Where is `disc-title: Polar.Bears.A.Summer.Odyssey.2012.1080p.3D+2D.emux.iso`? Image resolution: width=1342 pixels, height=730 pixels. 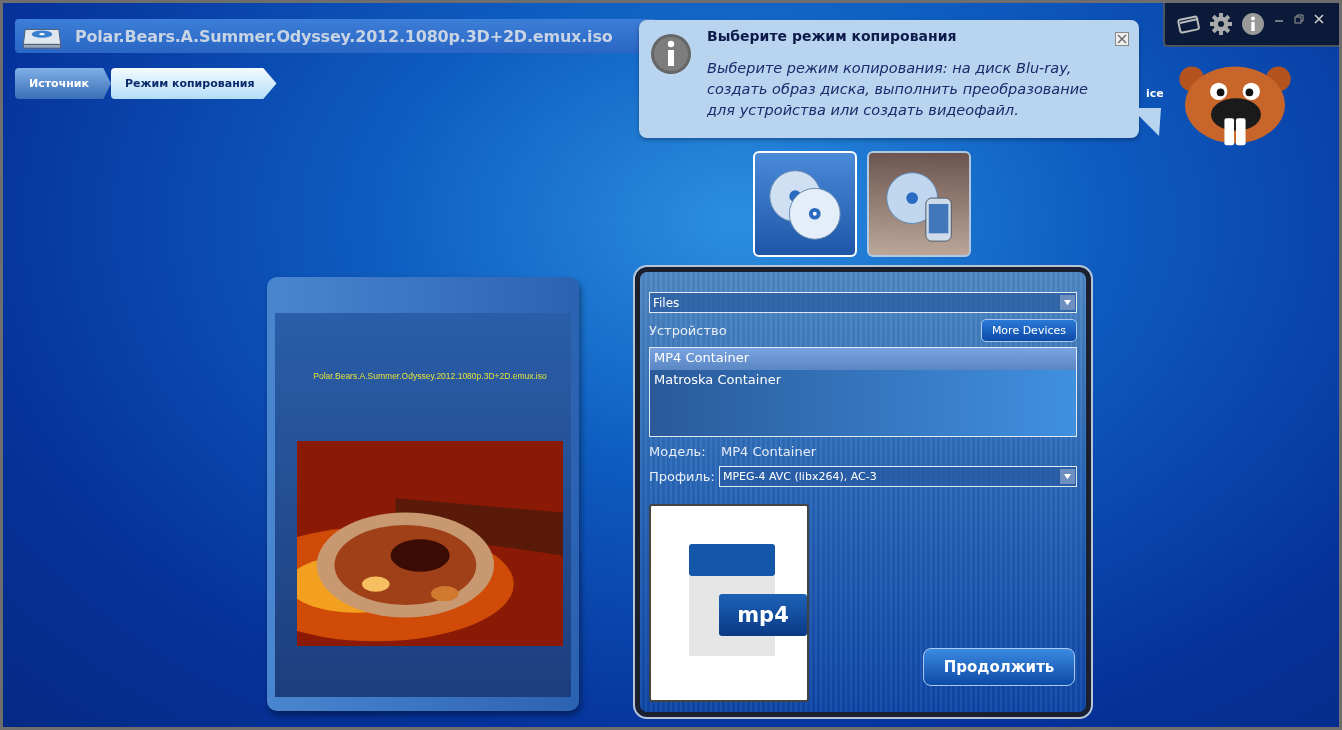 disc-title: Polar.Bears.A.Summer.Odyssey.2012.1080p.3D+2D.emux.iso is located at coordinates (344, 36).